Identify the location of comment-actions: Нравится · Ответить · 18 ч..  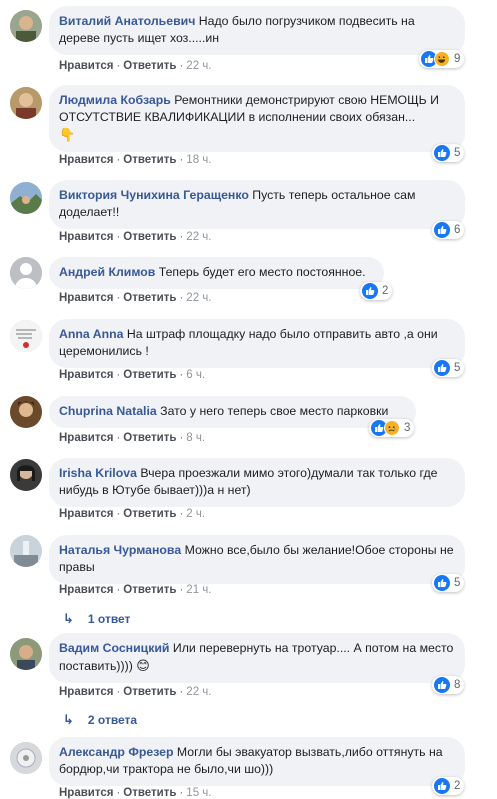
(135, 160).